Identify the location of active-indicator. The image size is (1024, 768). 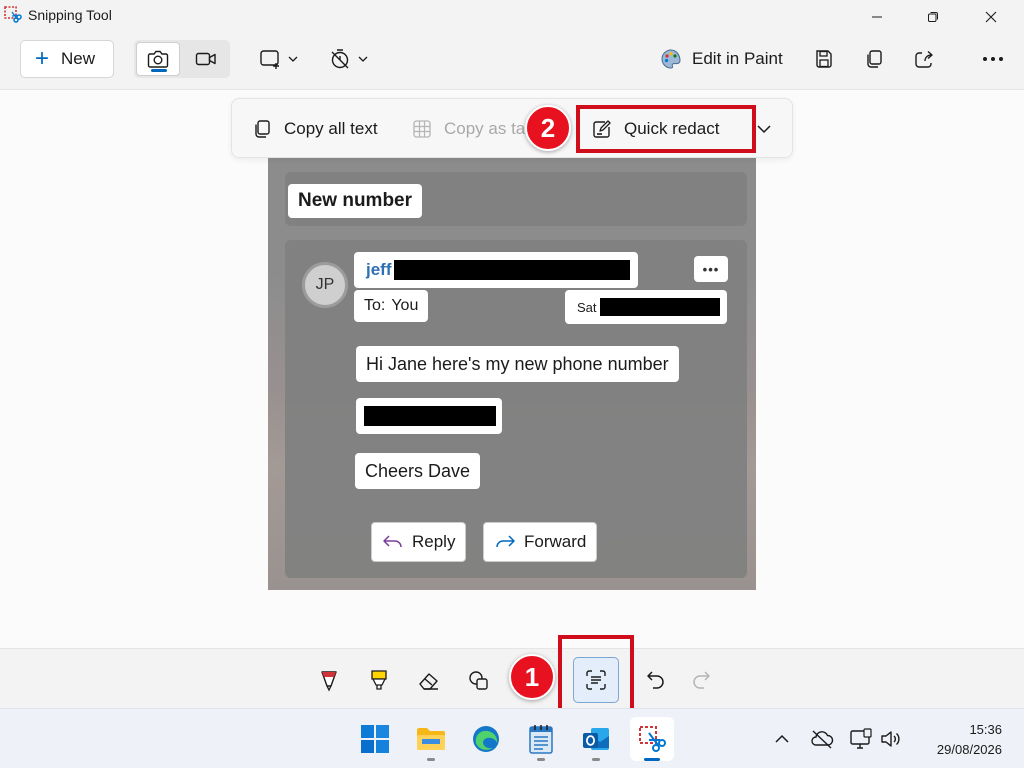
(652, 759).